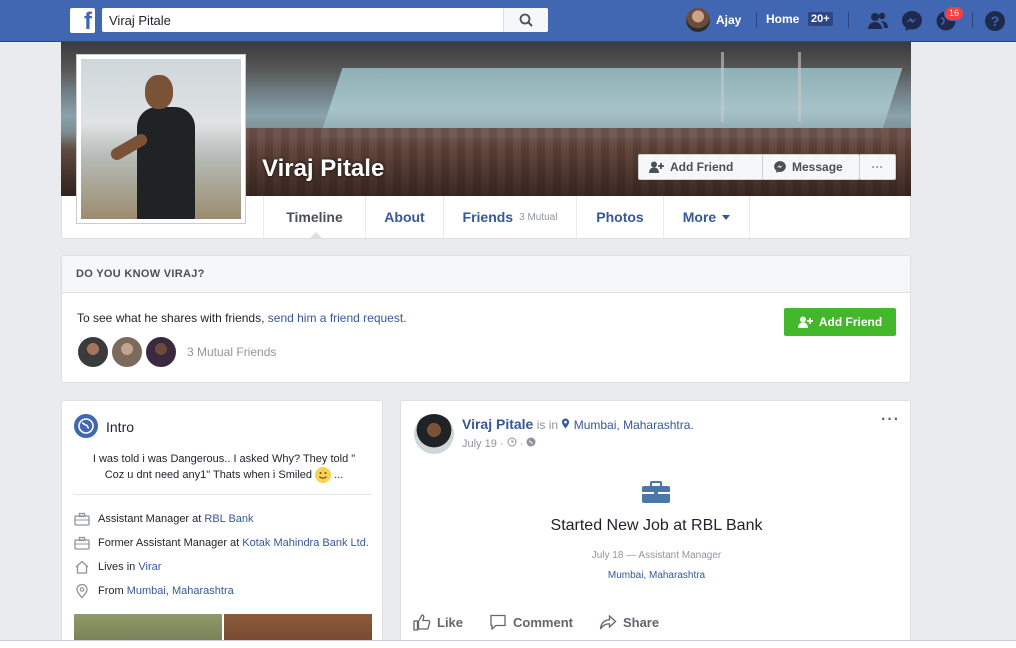  I want to click on tab-photos: Photos, so click(619, 217).